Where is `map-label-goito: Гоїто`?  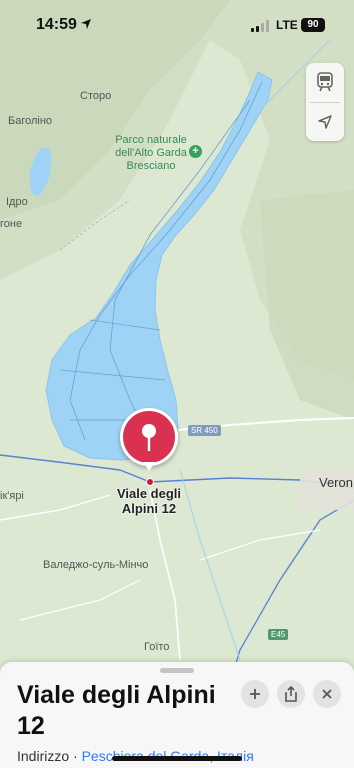 map-label-goito: Гоїто is located at coordinates (157, 647).